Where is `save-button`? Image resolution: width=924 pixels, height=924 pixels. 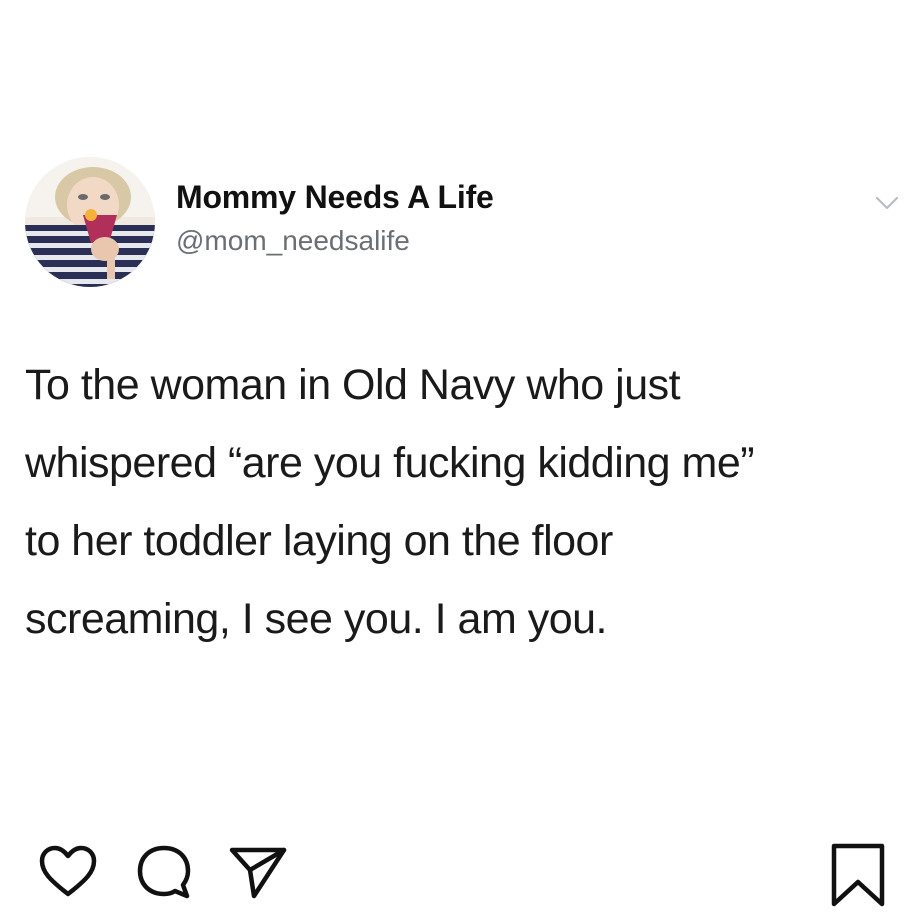
save-button is located at coordinates (858, 875).